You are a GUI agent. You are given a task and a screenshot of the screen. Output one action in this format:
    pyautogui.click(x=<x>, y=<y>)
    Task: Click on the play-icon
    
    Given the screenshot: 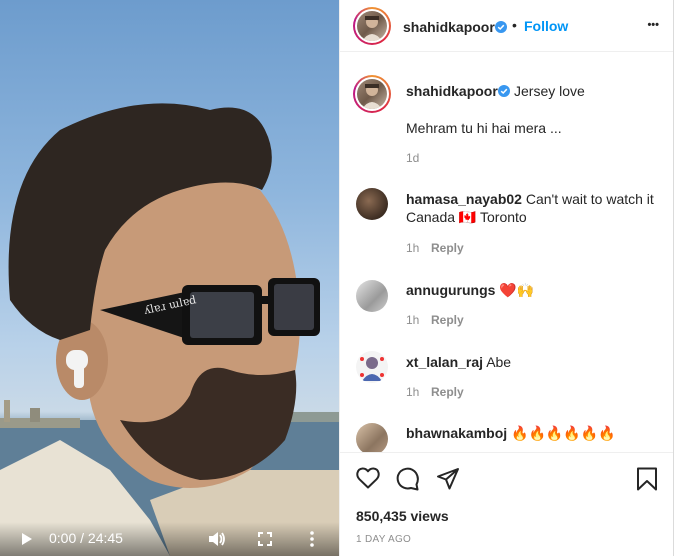 What is the action you would take?
    pyautogui.click(x=27, y=539)
    